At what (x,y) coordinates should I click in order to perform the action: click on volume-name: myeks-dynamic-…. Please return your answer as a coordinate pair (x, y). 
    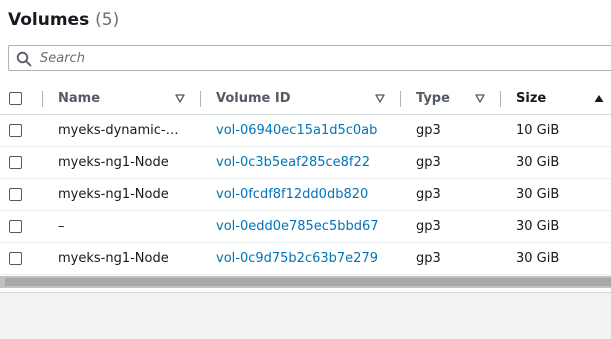
    Looking at the image, I should click on (118, 130).